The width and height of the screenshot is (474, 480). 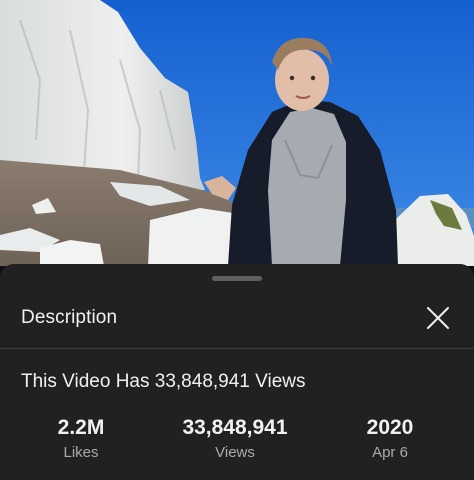 I want to click on header-divider, so click(x=237, y=348).